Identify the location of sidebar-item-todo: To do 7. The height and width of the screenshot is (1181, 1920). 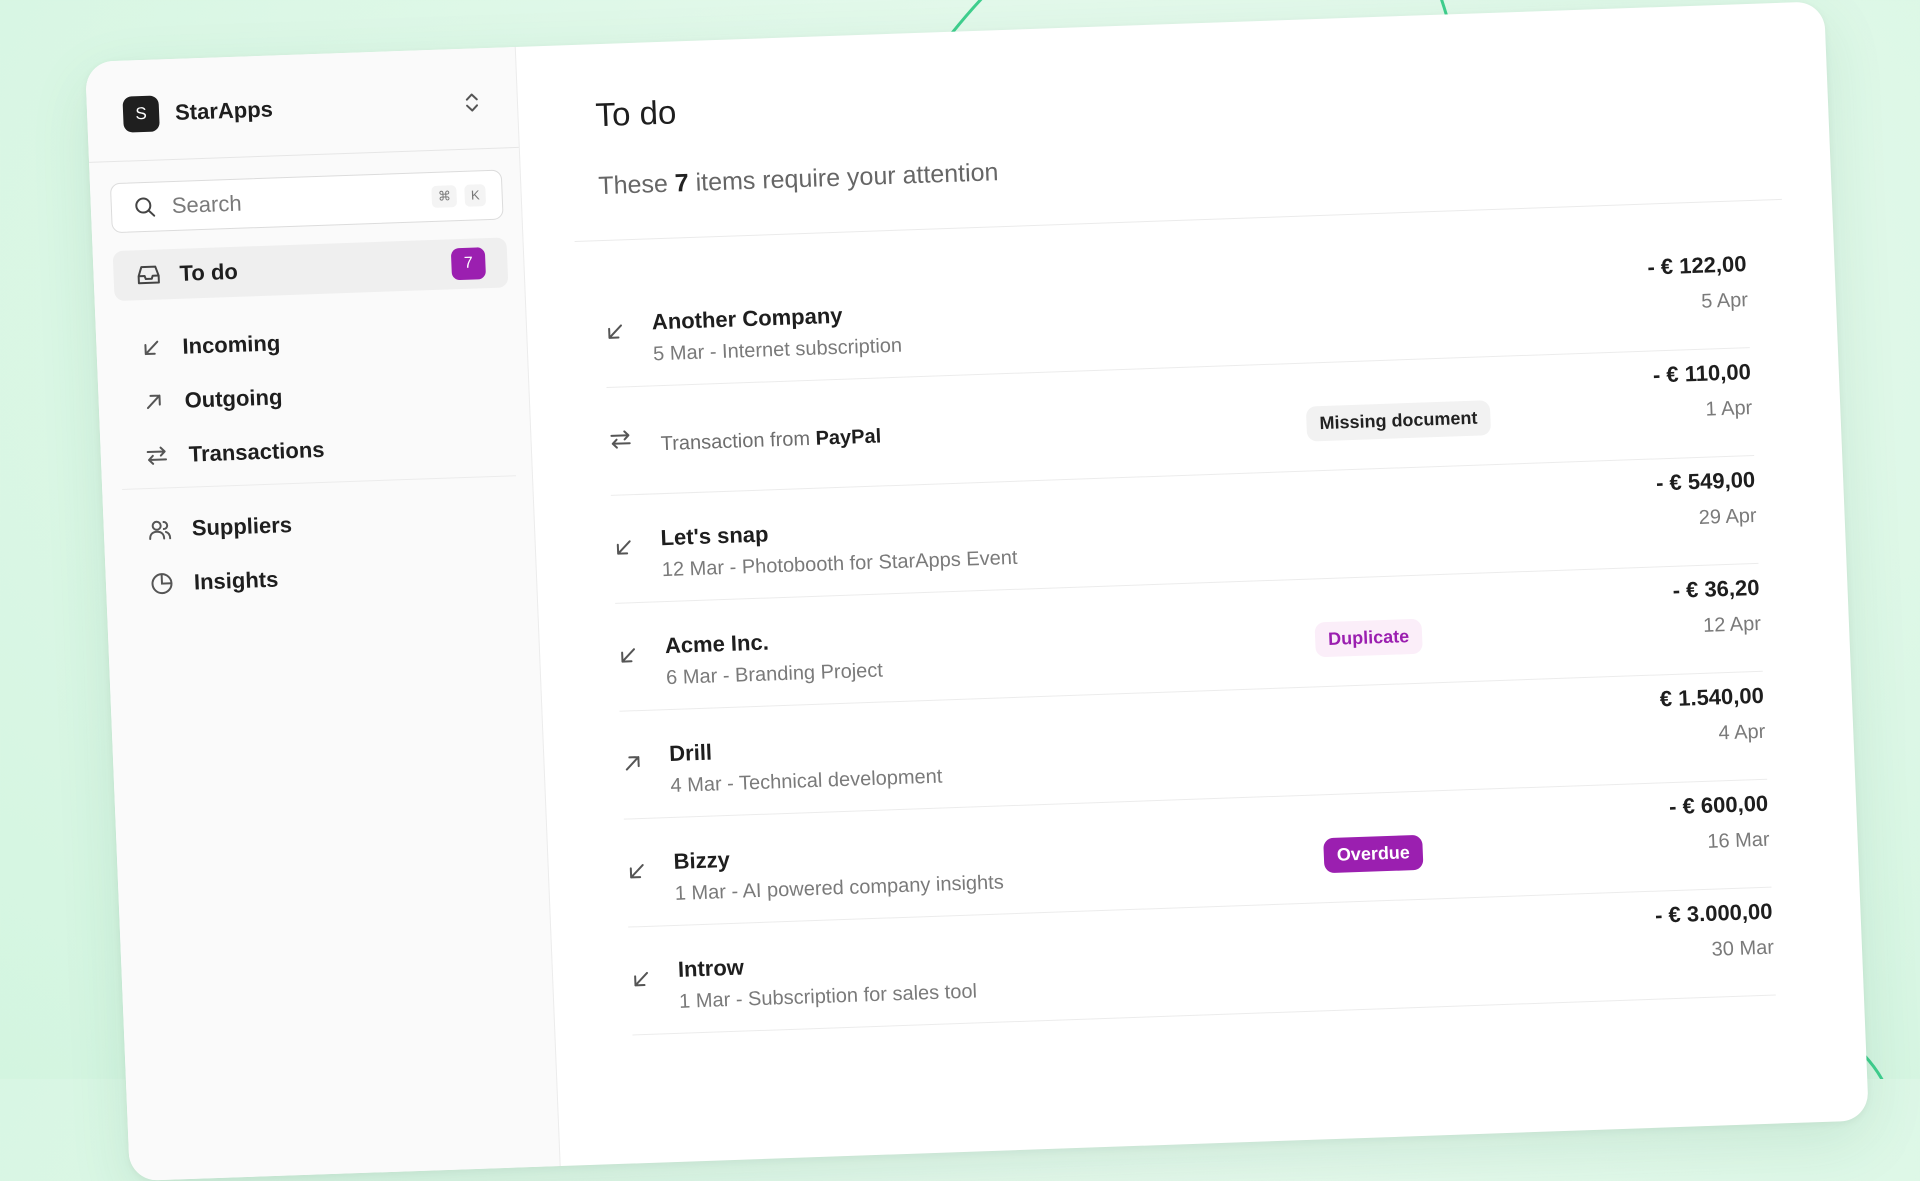
(310, 269).